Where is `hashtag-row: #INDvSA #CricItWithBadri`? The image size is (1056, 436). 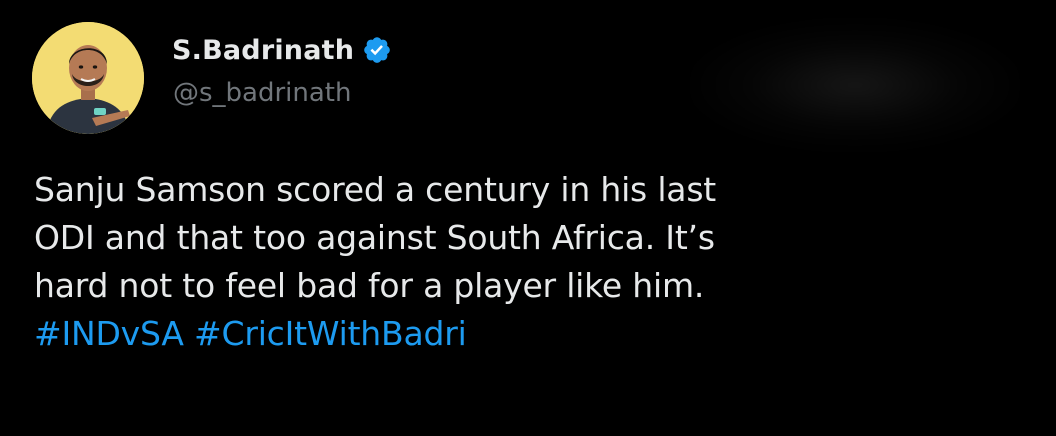
hashtag-row: #INDvSA #CricItWithBadri is located at coordinates (534, 334).